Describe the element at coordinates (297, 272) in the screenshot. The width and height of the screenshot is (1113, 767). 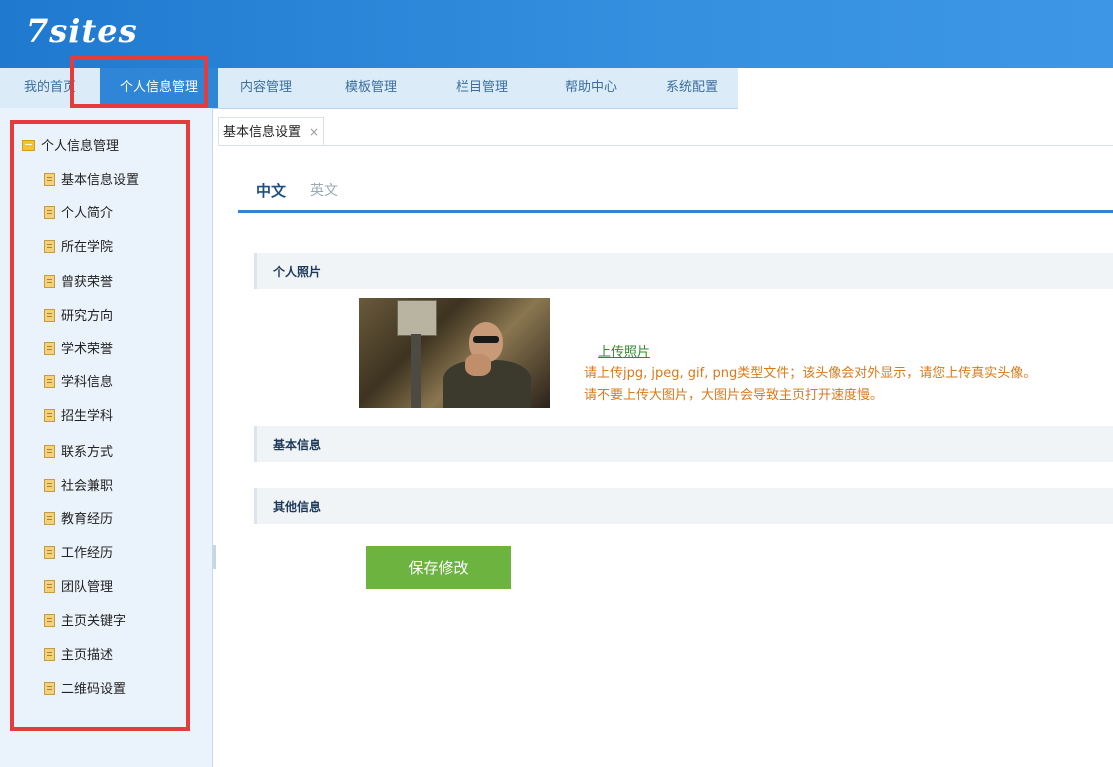
I see `section-title: 个人照片` at that location.